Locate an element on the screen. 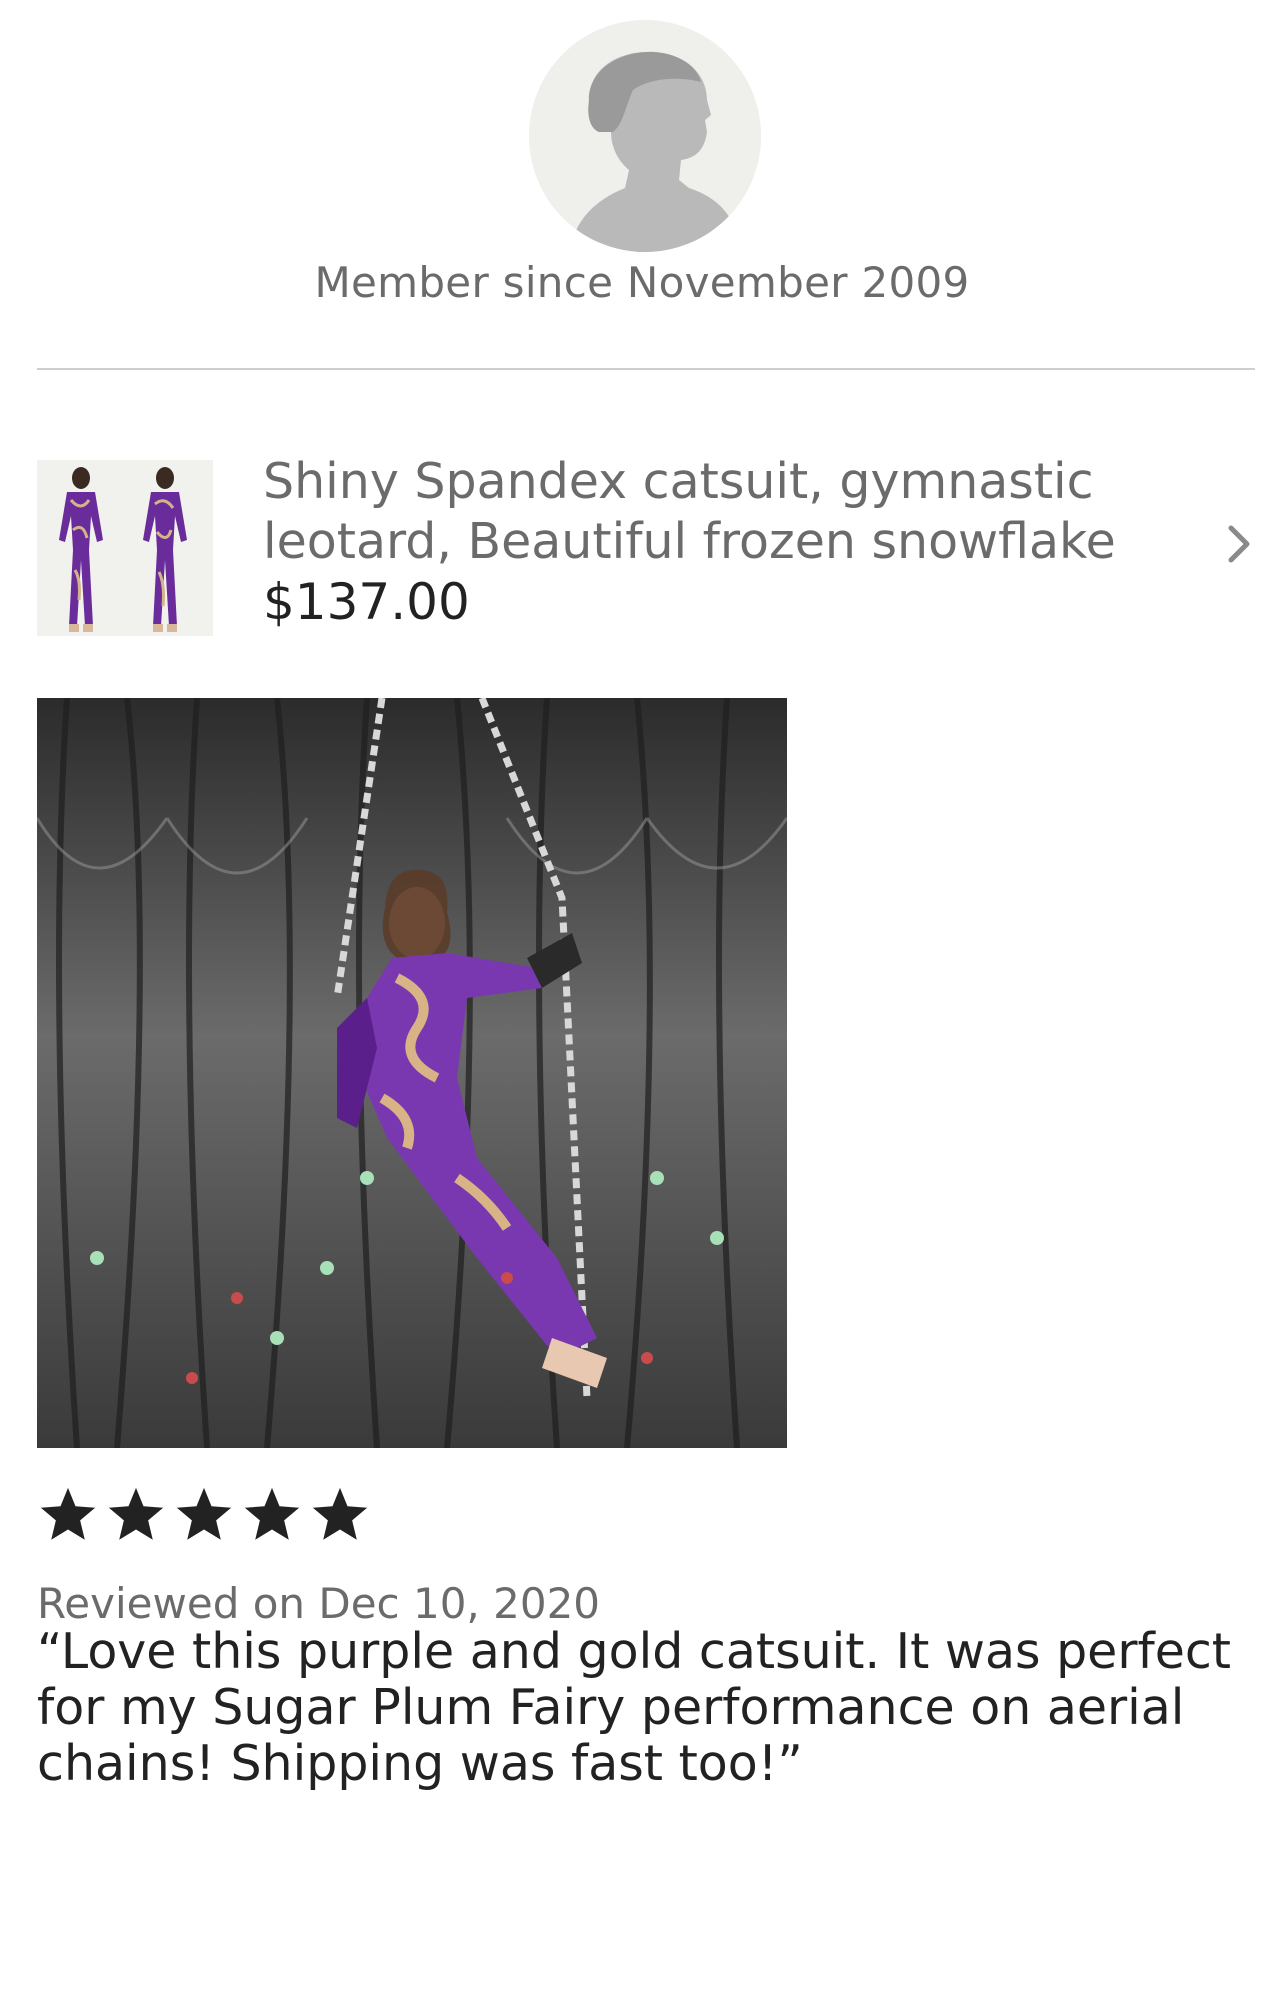 The height and width of the screenshot is (2002, 1284). star-rating is located at coordinates (204, 1515).